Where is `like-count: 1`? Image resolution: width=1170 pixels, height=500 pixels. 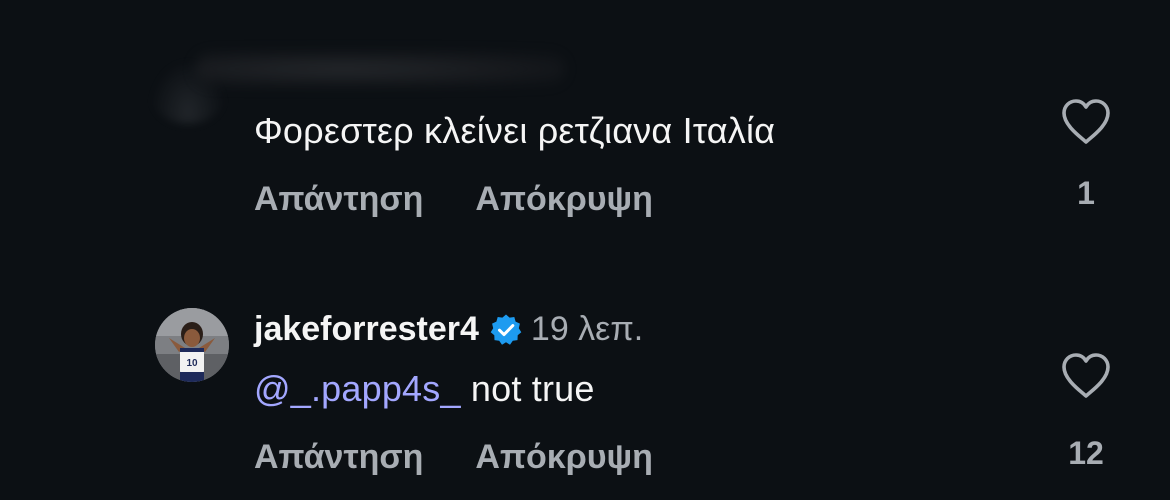
like-count: 1 is located at coordinates (1086, 193).